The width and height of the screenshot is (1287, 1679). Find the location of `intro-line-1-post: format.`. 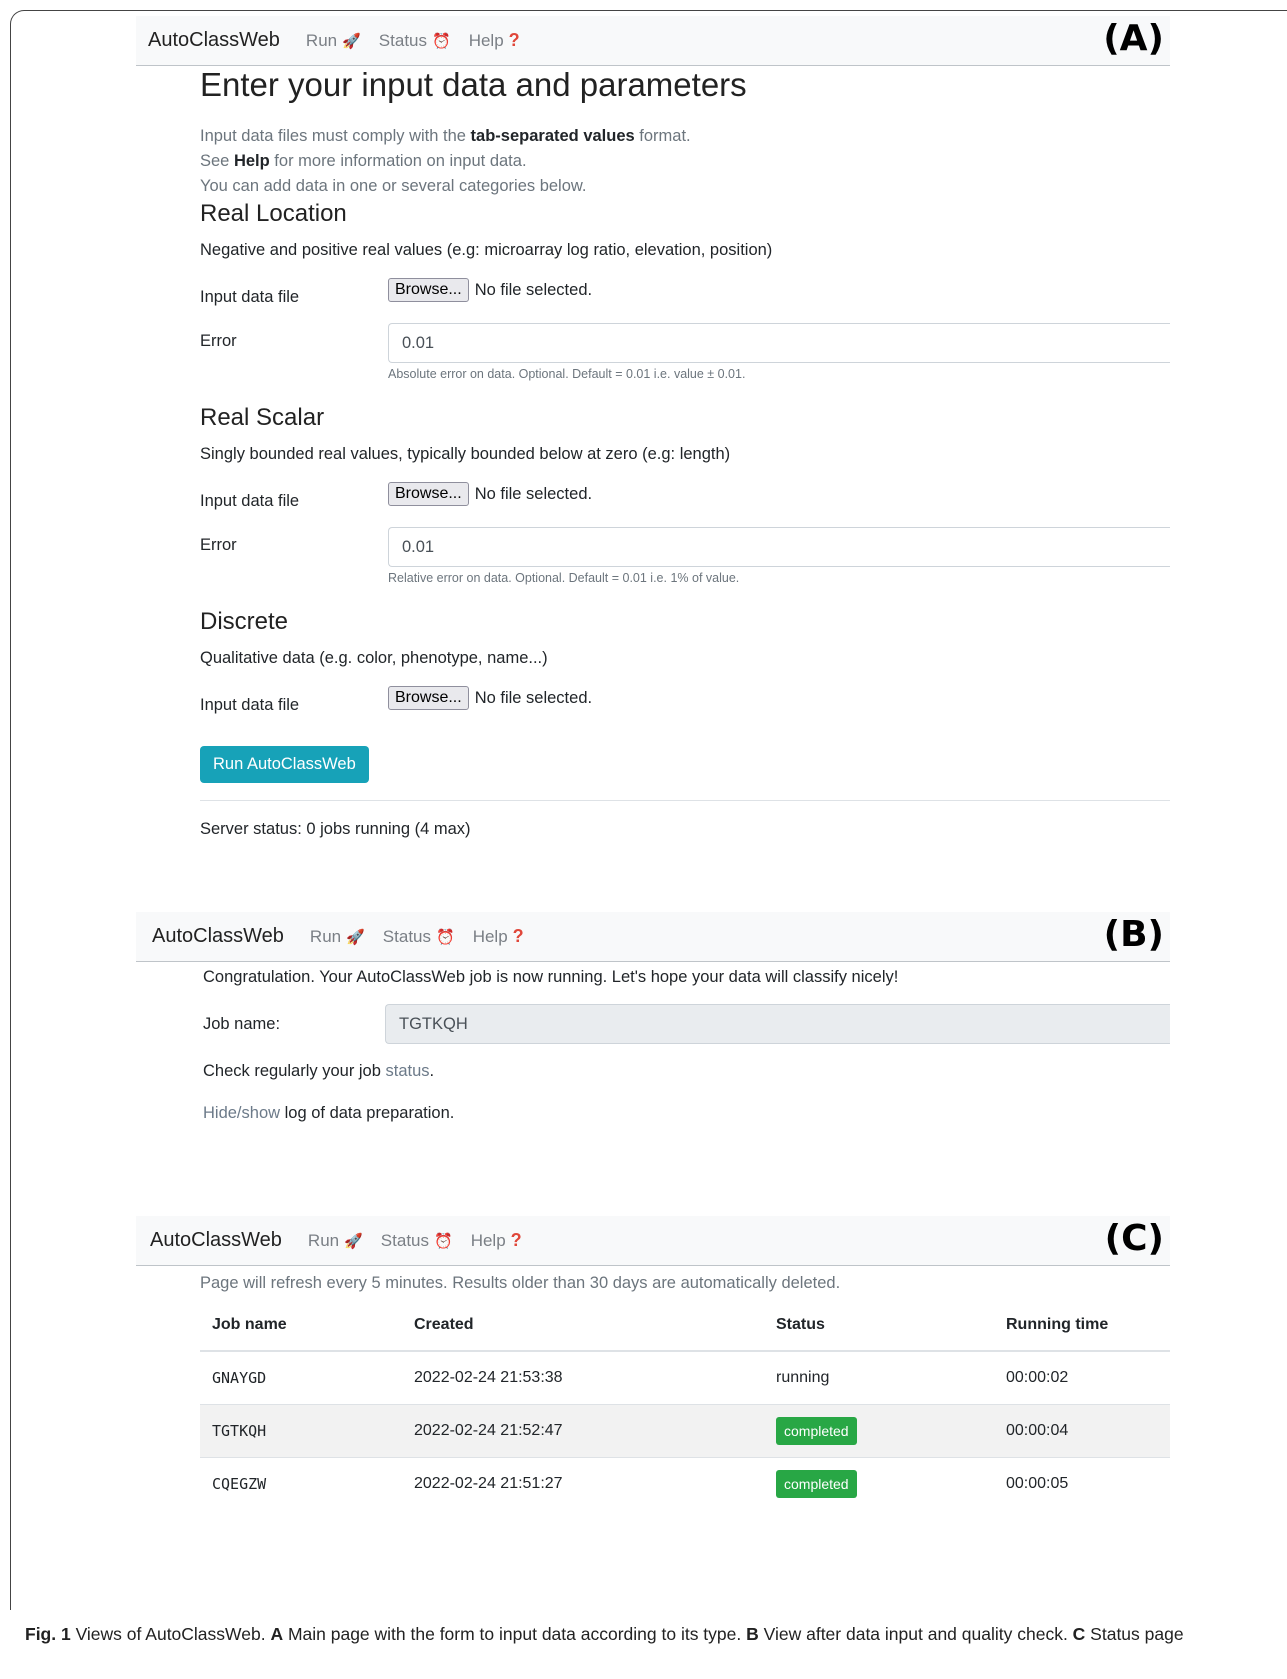

intro-line-1-post: format. is located at coordinates (662, 136).